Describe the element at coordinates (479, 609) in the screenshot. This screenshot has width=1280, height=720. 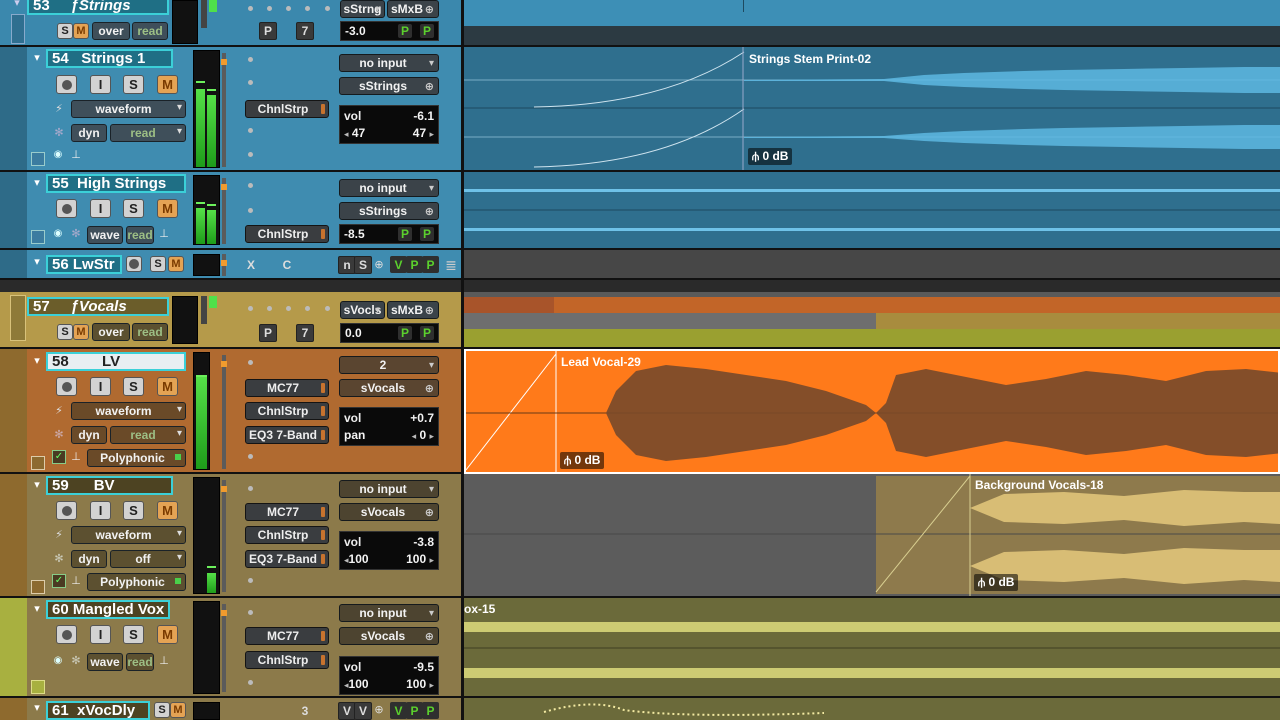
I see `clip-name: ox-15` at that location.